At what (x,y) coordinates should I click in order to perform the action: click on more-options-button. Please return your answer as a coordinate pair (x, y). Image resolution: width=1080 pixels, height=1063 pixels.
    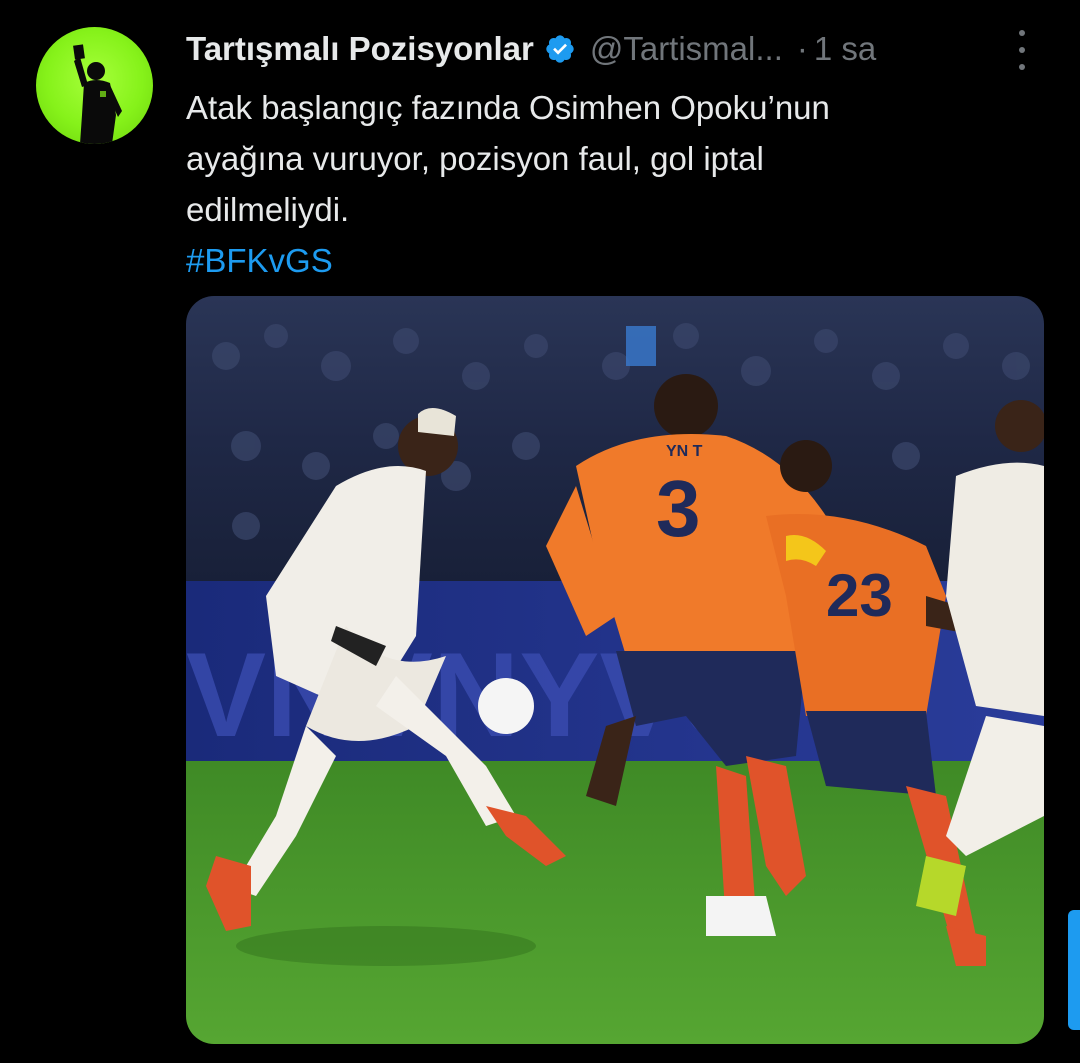
    Looking at the image, I should click on (1022, 50).